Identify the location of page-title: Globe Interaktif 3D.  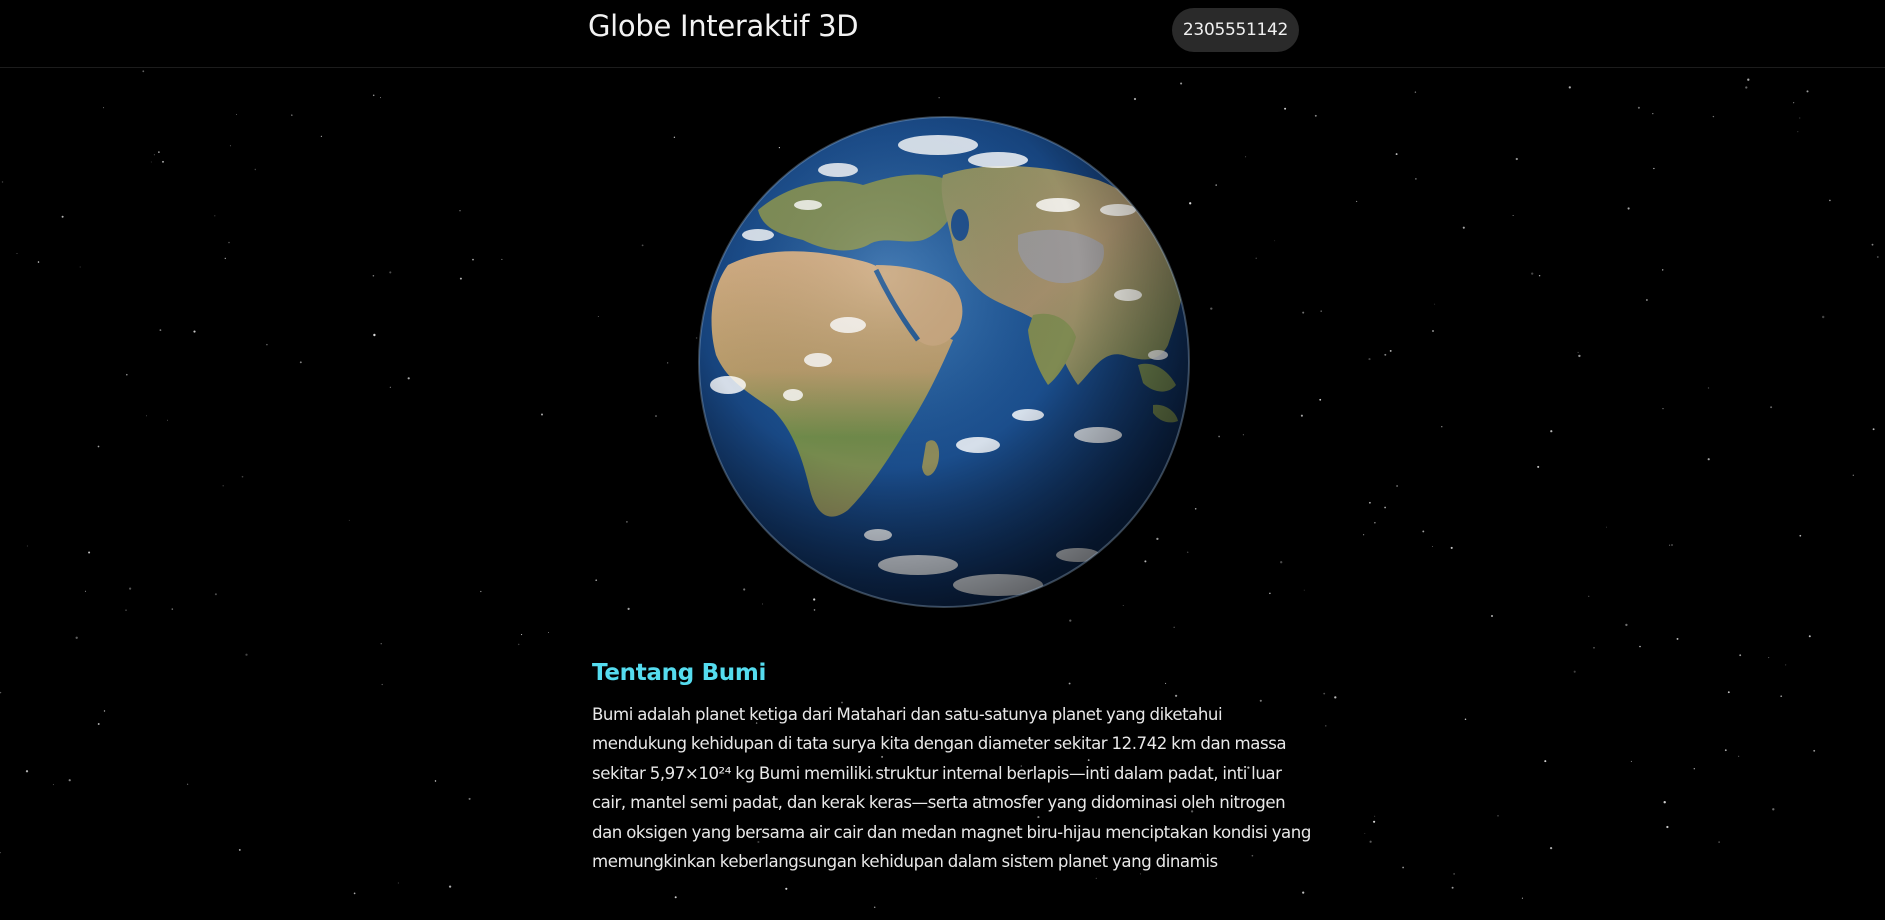
(723, 26).